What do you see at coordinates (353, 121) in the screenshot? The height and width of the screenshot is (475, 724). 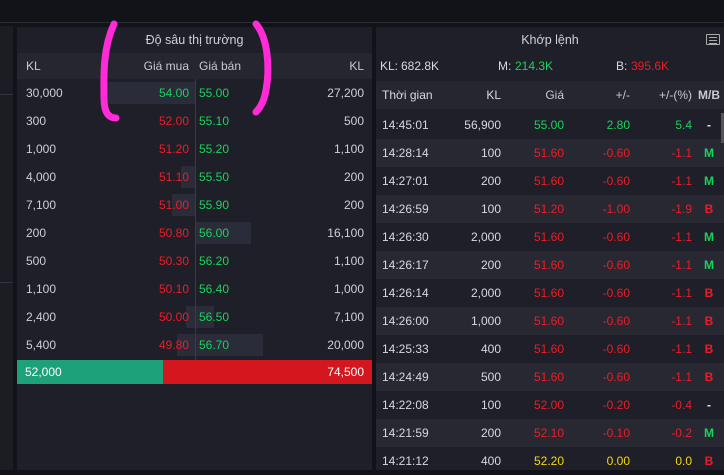 I see `ask-volume: 500` at bounding box center [353, 121].